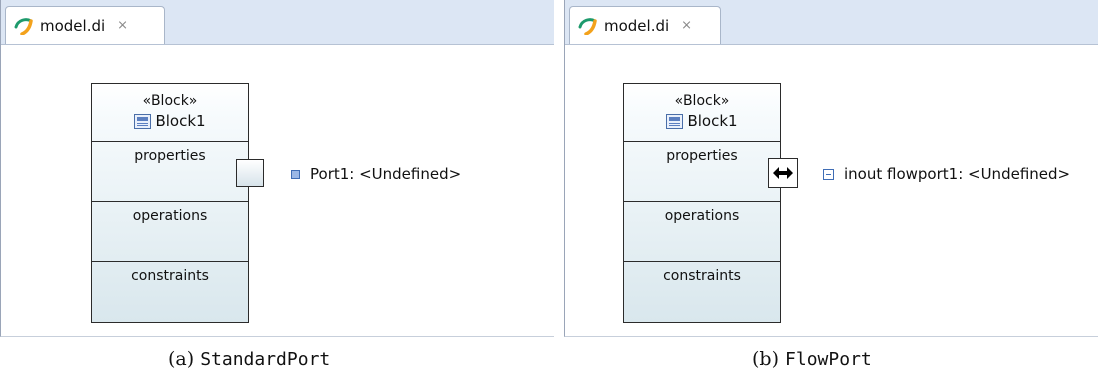  Describe the element at coordinates (181, 359) in the screenshot. I see `caption-prefix: (a)` at that location.